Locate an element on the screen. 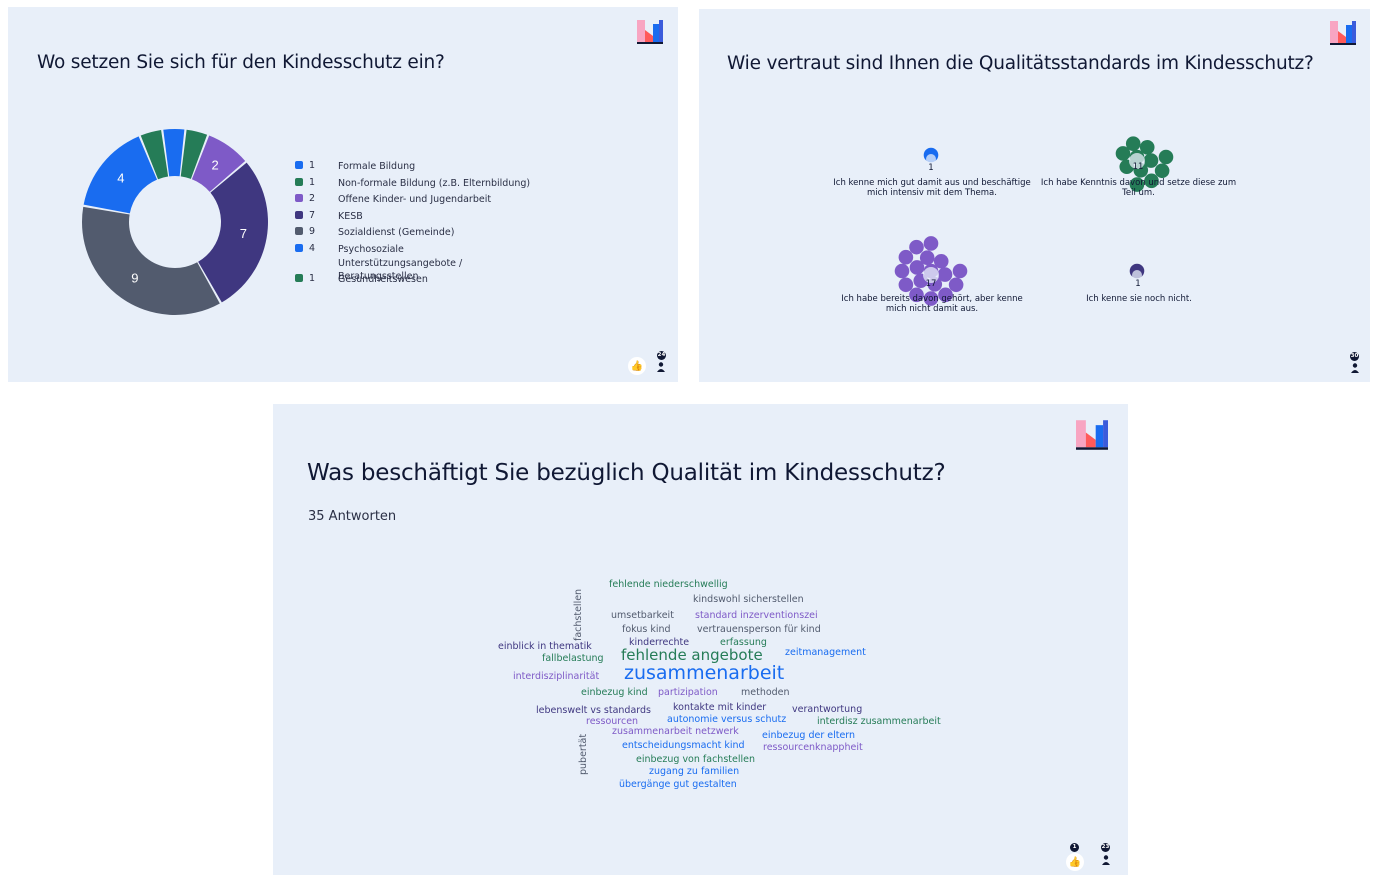 The width and height of the screenshot is (1373, 875). word-cloud-term: kindswohl sicherstellen is located at coordinates (748, 600).